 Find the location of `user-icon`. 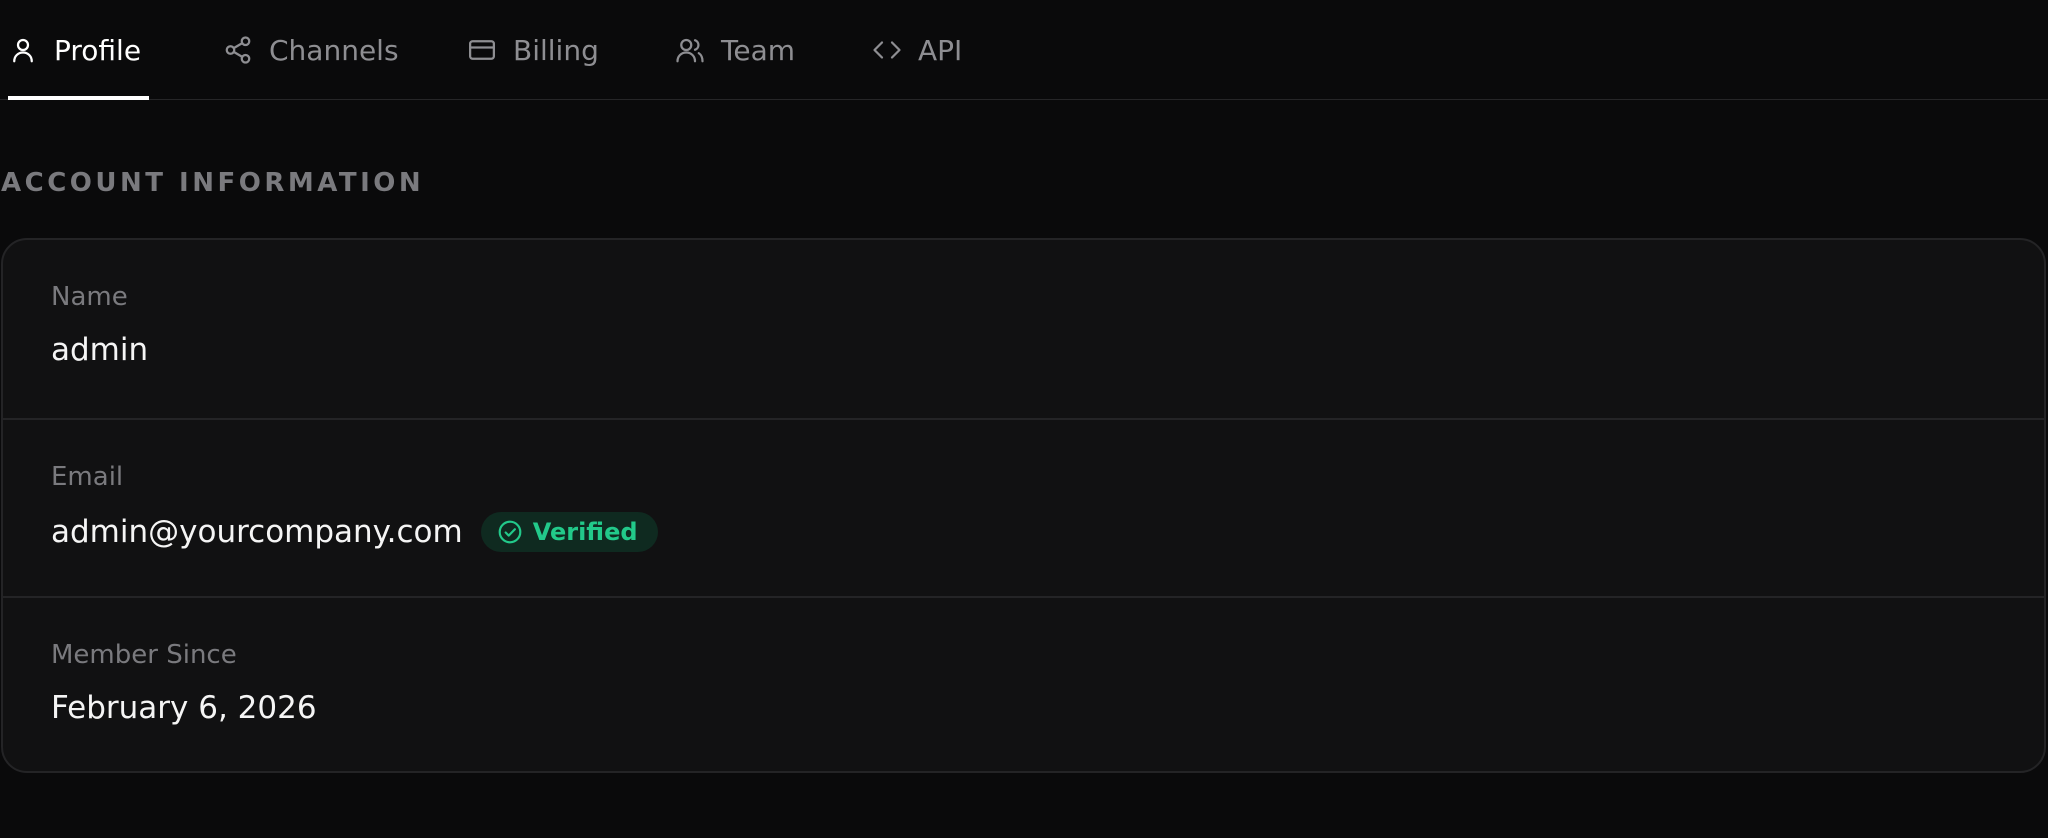

user-icon is located at coordinates (23, 50).